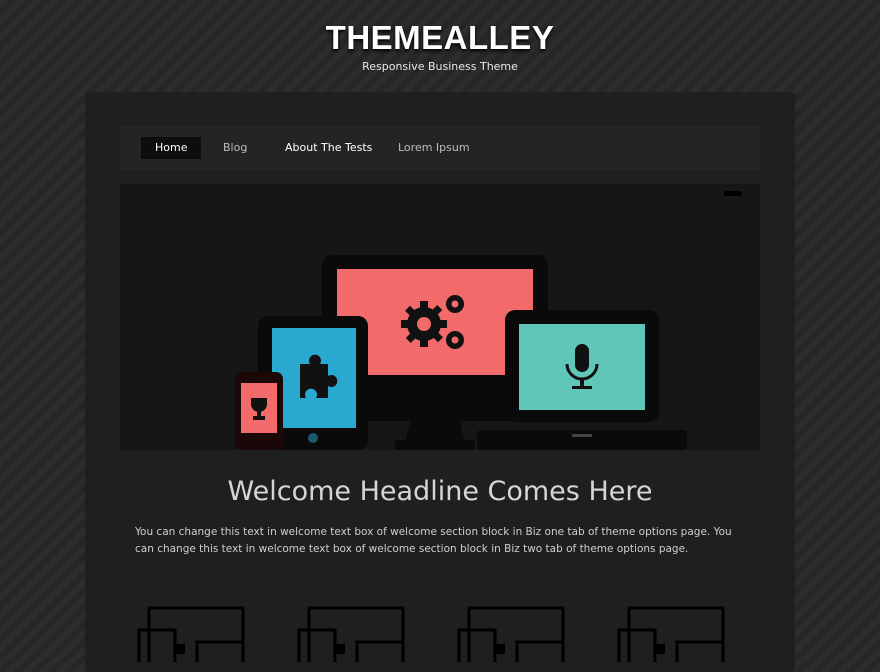 This screenshot has height=672, width=880. I want to click on nav-item-about-the-tests: About The Tests, so click(328, 148).